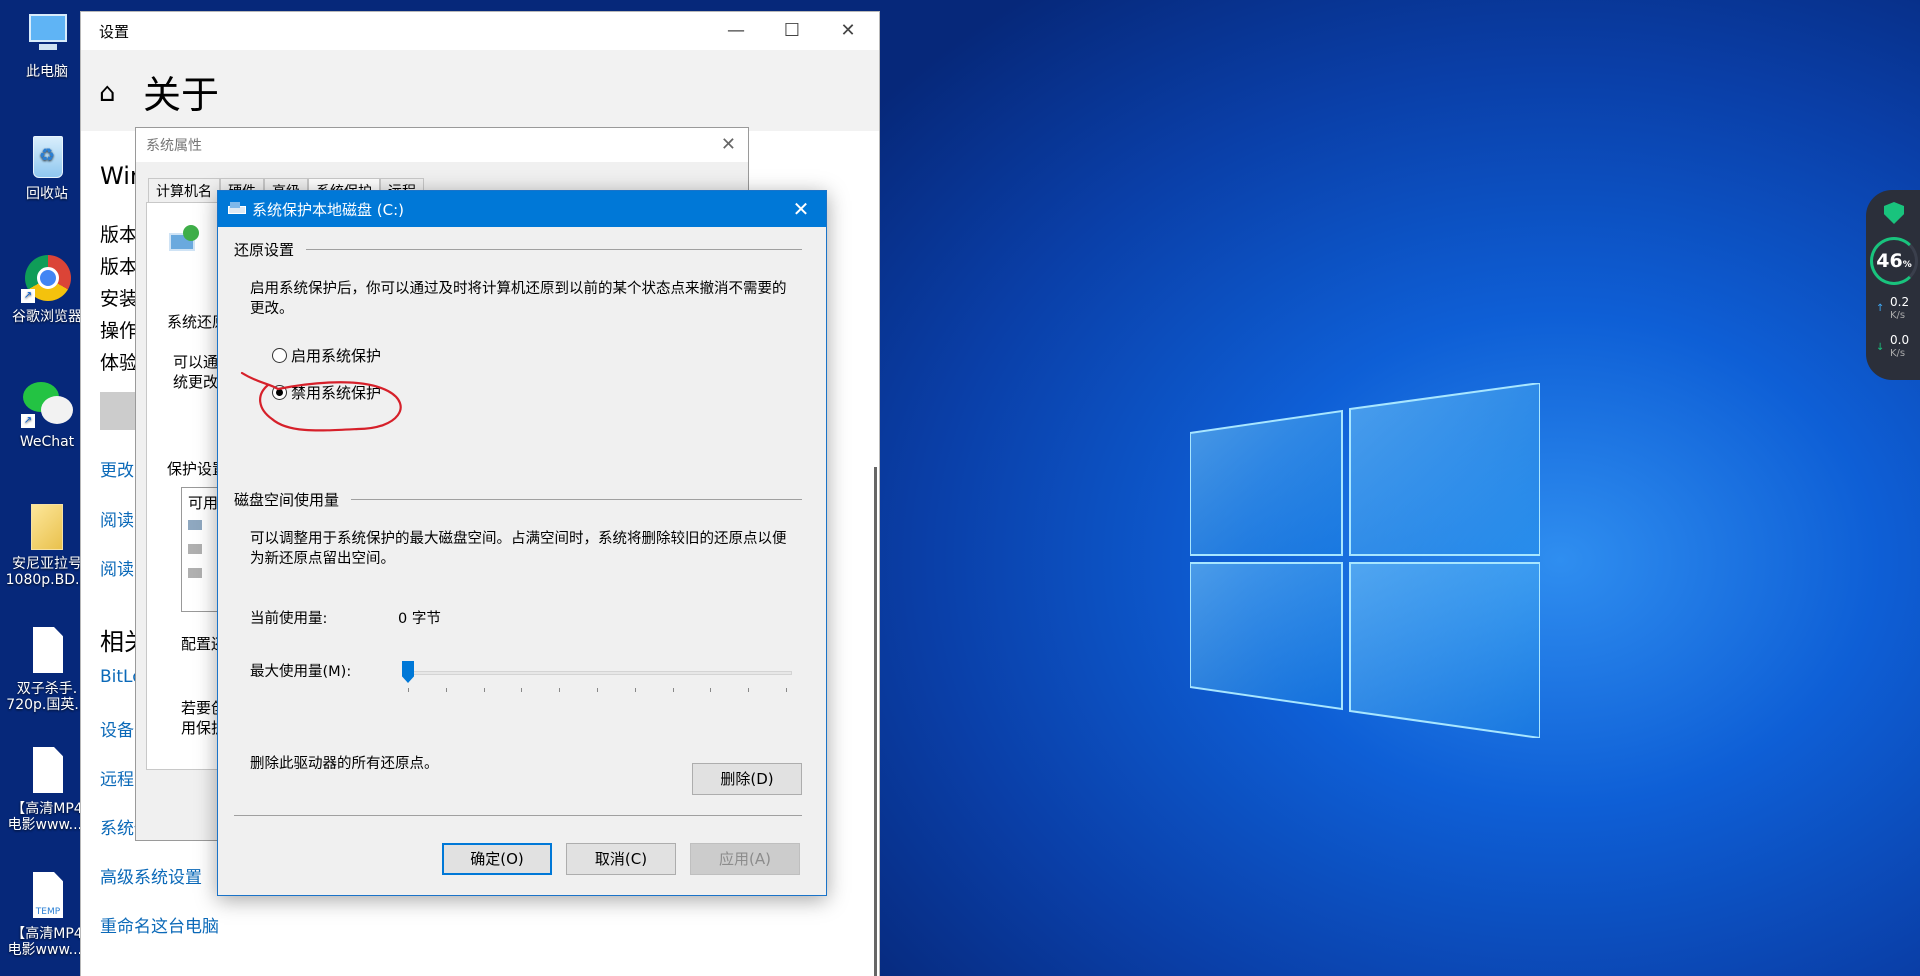  I want to click on tab-computer-name: 计算机名, so click(184, 190).